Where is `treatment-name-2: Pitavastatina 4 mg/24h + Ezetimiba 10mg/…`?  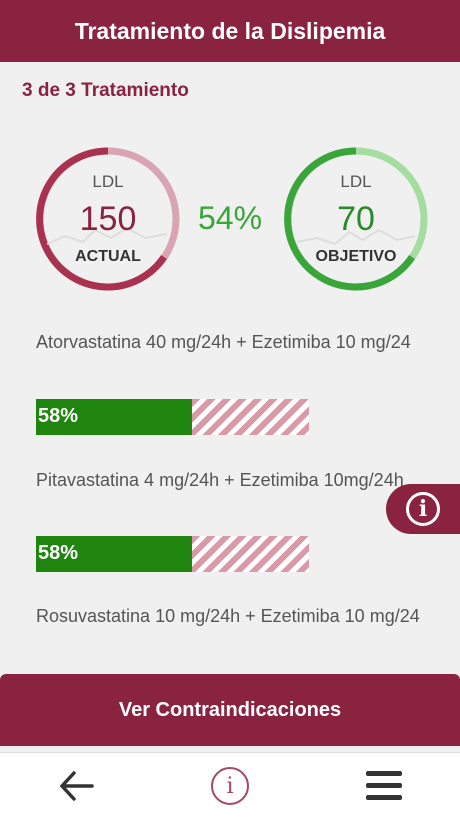
treatment-name-2: Pitavastatina 4 mg/24h + Ezetimiba 10mg/… is located at coordinates (220, 480).